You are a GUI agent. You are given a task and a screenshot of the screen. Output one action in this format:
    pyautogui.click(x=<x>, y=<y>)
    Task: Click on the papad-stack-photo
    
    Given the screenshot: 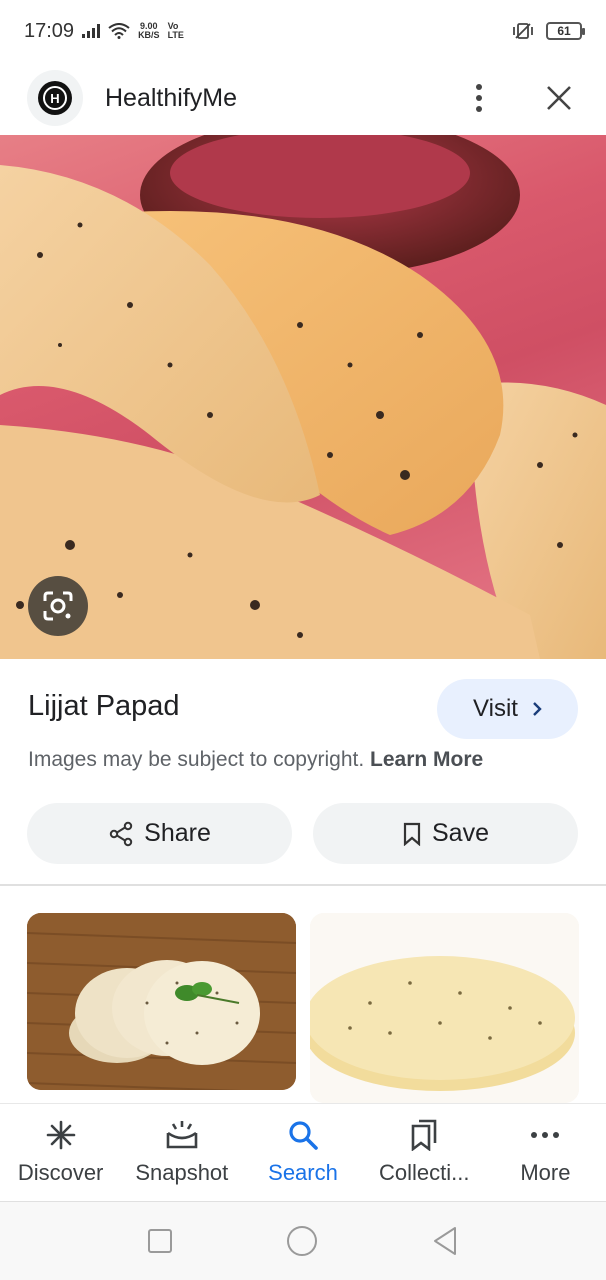 What is the action you would take?
    pyautogui.click(x=444, y=1008)
    